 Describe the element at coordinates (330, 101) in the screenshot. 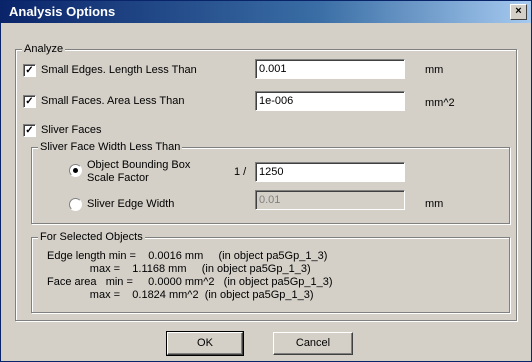

I see `small-faces-area-input` at that location.